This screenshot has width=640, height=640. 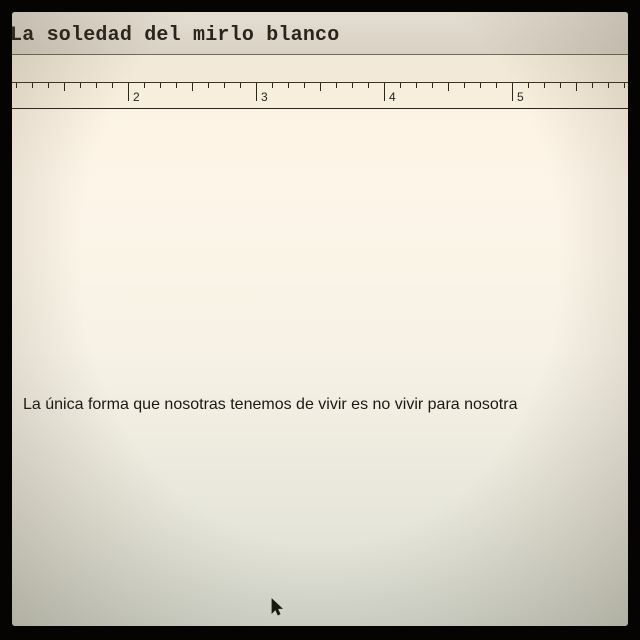 I want to click on title-bar: La soledad del mirlo blanco, so click(x=320, y=33).